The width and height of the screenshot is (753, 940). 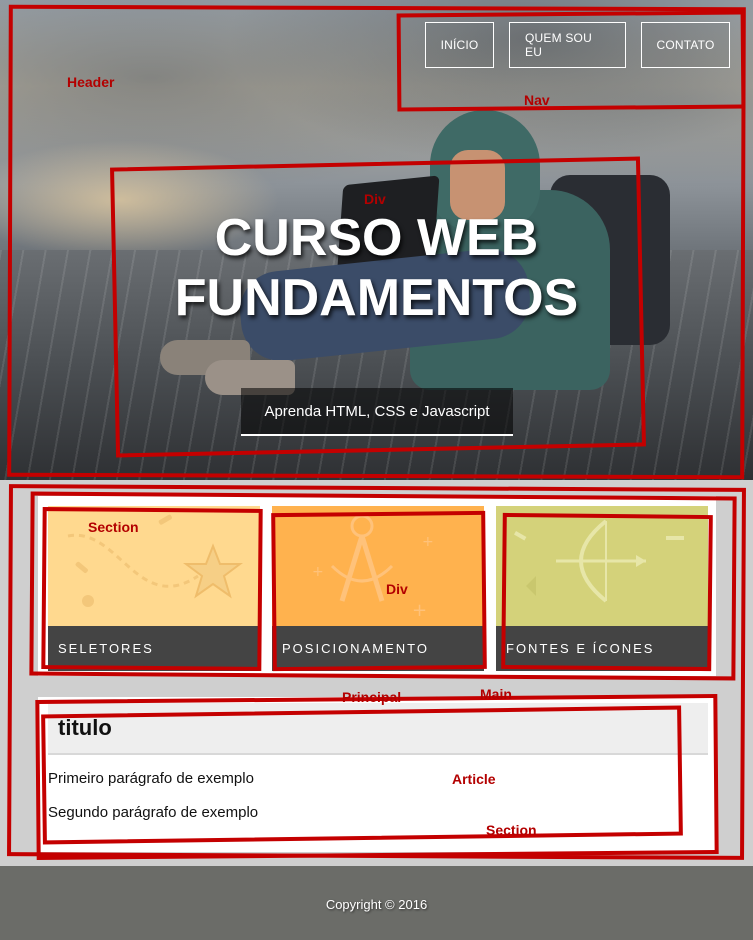 I want to click on card-label: FONTES E ÍCONES, so click(x=602, y=648).